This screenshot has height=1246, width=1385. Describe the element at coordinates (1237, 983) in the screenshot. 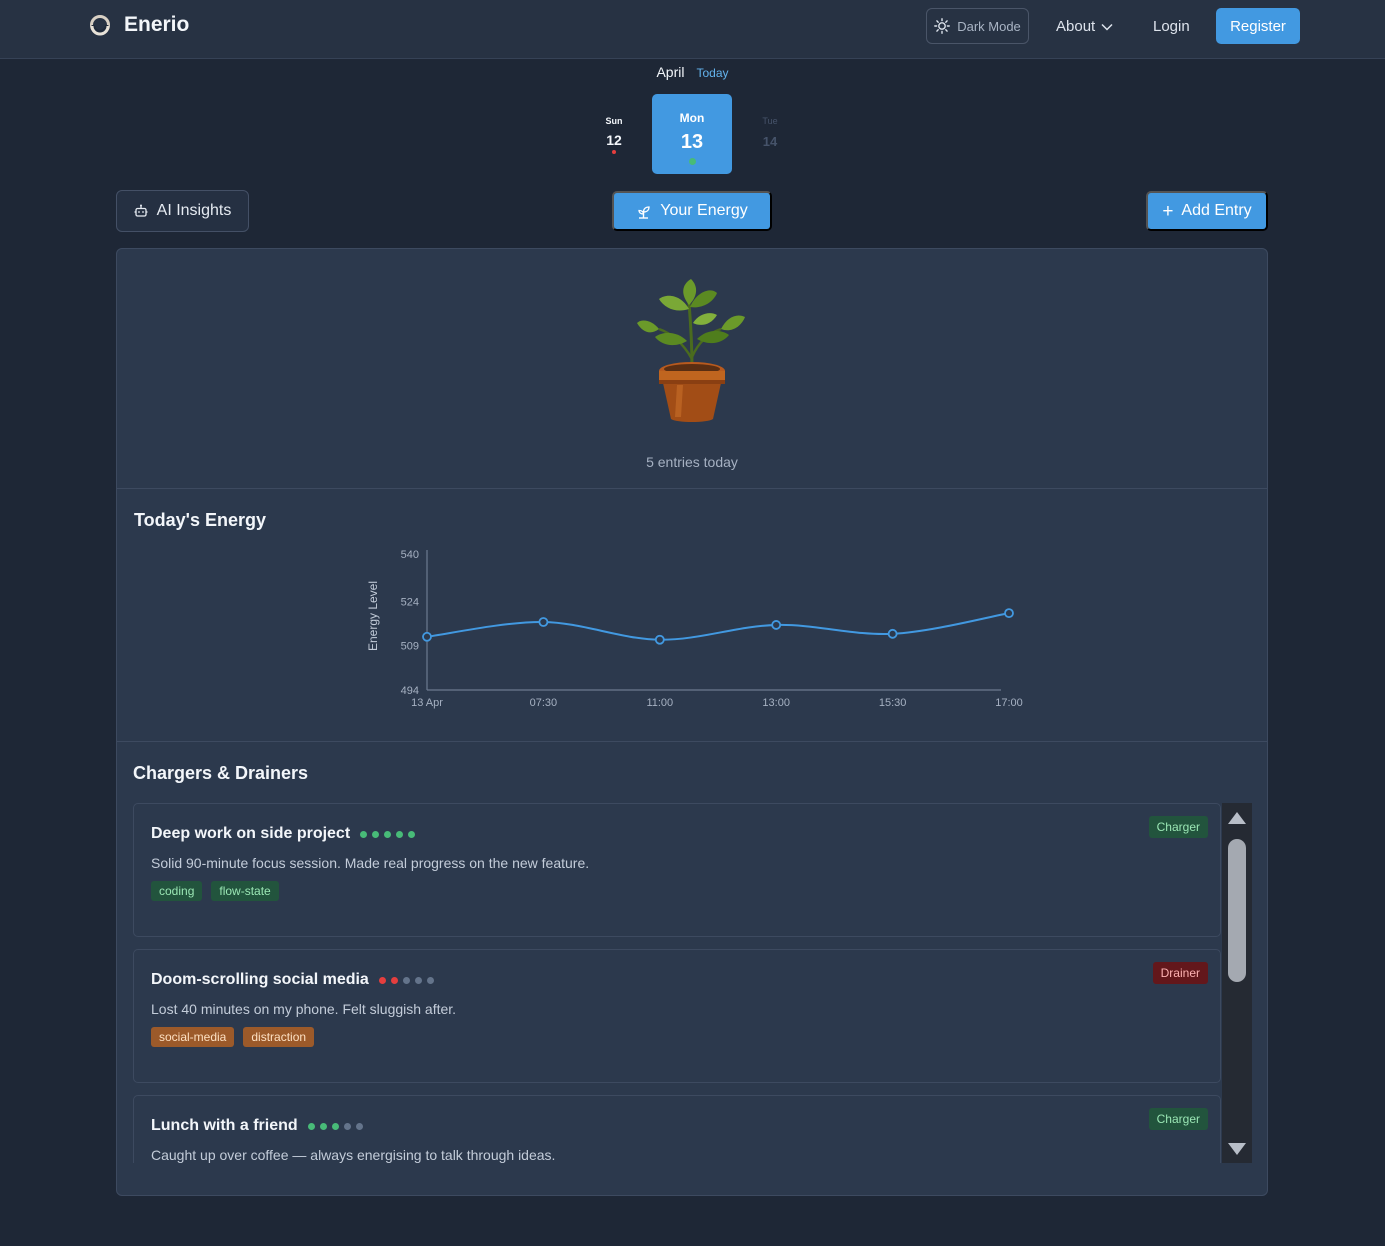

I see `entries-scrollbar` at that location.